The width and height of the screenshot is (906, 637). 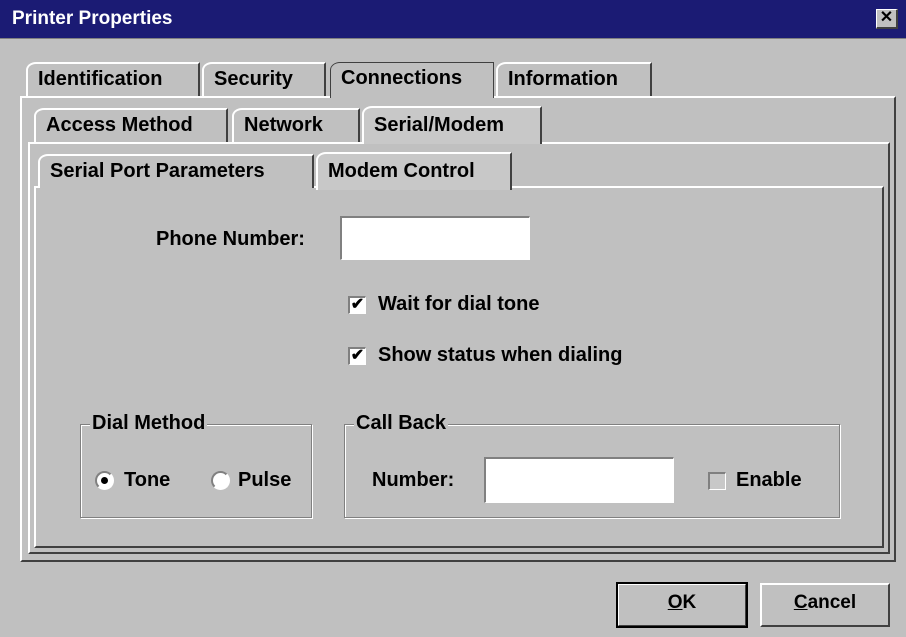 I want to click on phone-number-label: Phone Number:, so click(x=230, y=239).